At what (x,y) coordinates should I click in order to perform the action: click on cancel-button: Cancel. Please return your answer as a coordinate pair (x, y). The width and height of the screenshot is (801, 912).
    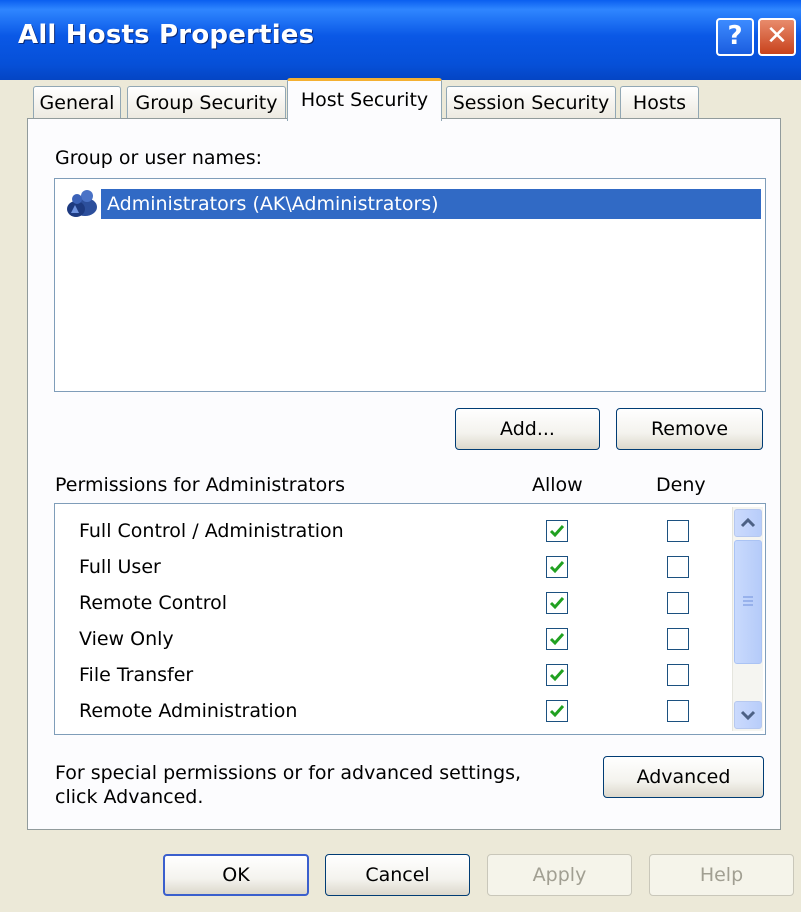
    Looking at the image, I should click on (397, 875).